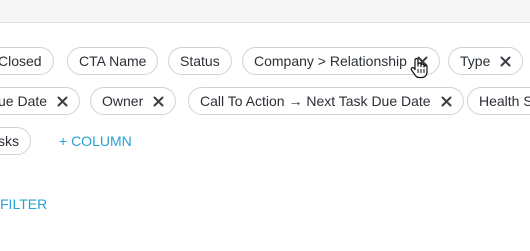 This screenshot has width=530, height=251. Describe the element at coordinates (23, 204) in the screenshot. I see `add-filter-link: FILTER` at that location.